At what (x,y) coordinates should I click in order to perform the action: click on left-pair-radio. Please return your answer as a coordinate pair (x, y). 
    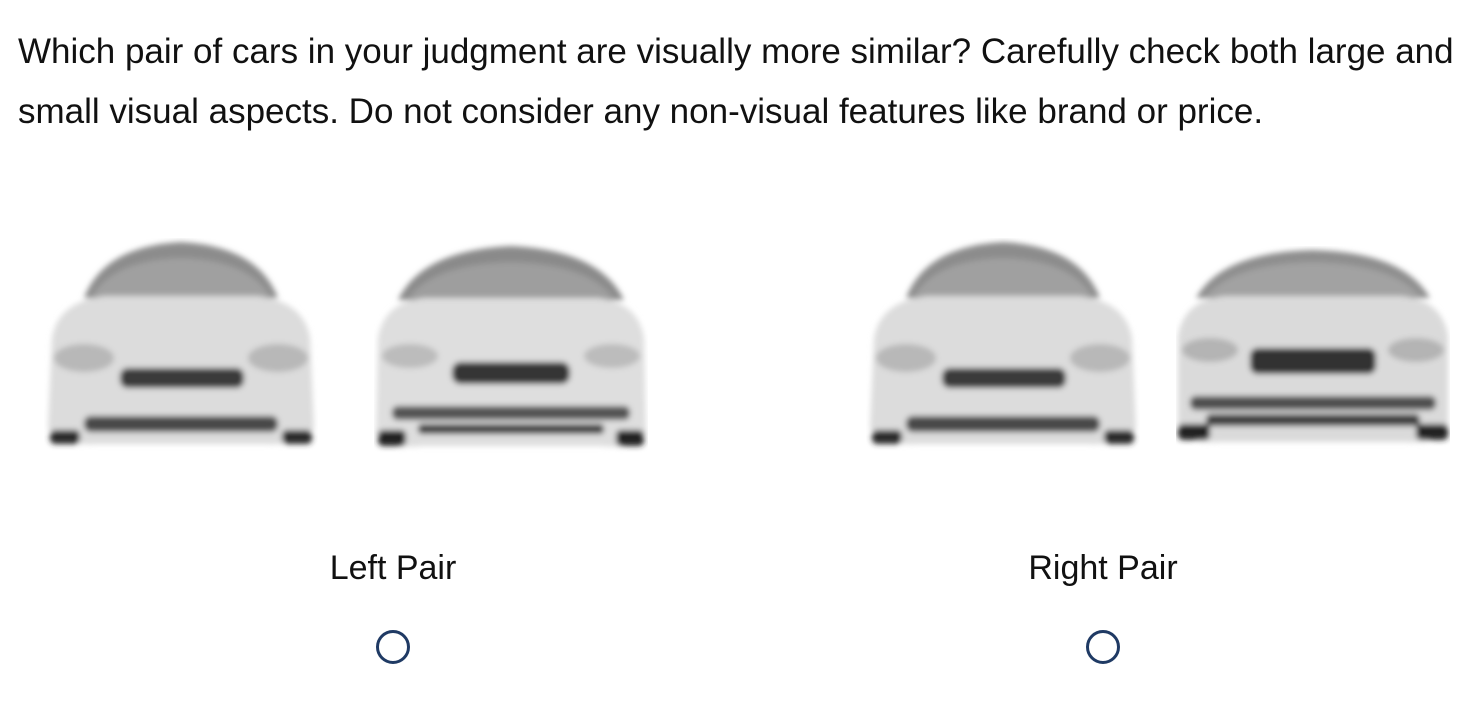
    Looking at the image, I should click on (393, 647).